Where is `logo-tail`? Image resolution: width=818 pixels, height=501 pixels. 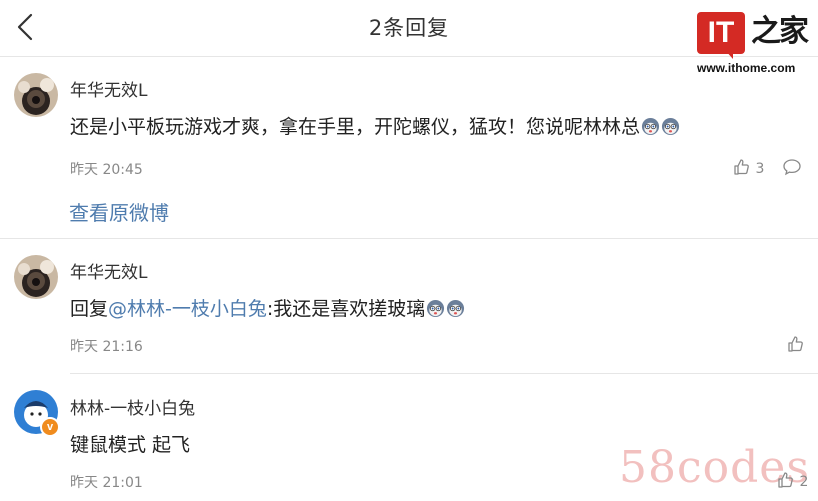
logo-tail is located at coordinates (729, 54).